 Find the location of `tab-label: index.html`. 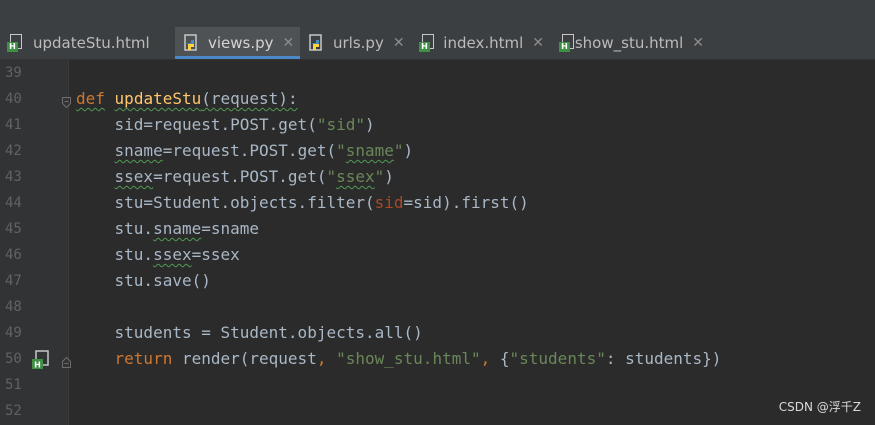

tab-label: index.html is located at coordinates (483, 43).